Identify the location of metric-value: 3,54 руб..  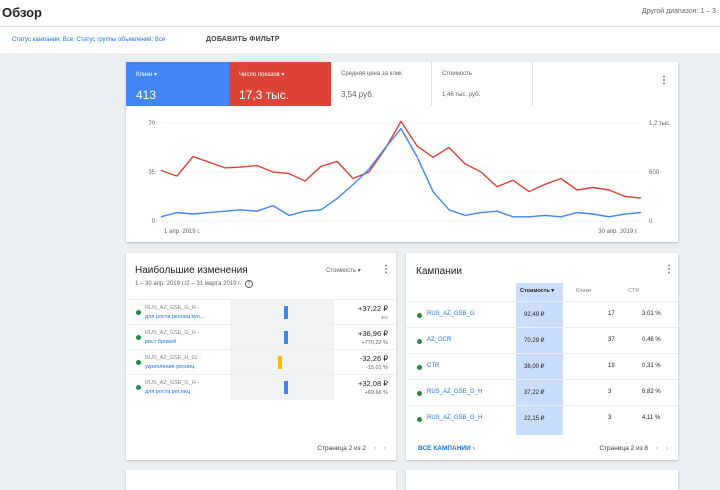
(358, 94).